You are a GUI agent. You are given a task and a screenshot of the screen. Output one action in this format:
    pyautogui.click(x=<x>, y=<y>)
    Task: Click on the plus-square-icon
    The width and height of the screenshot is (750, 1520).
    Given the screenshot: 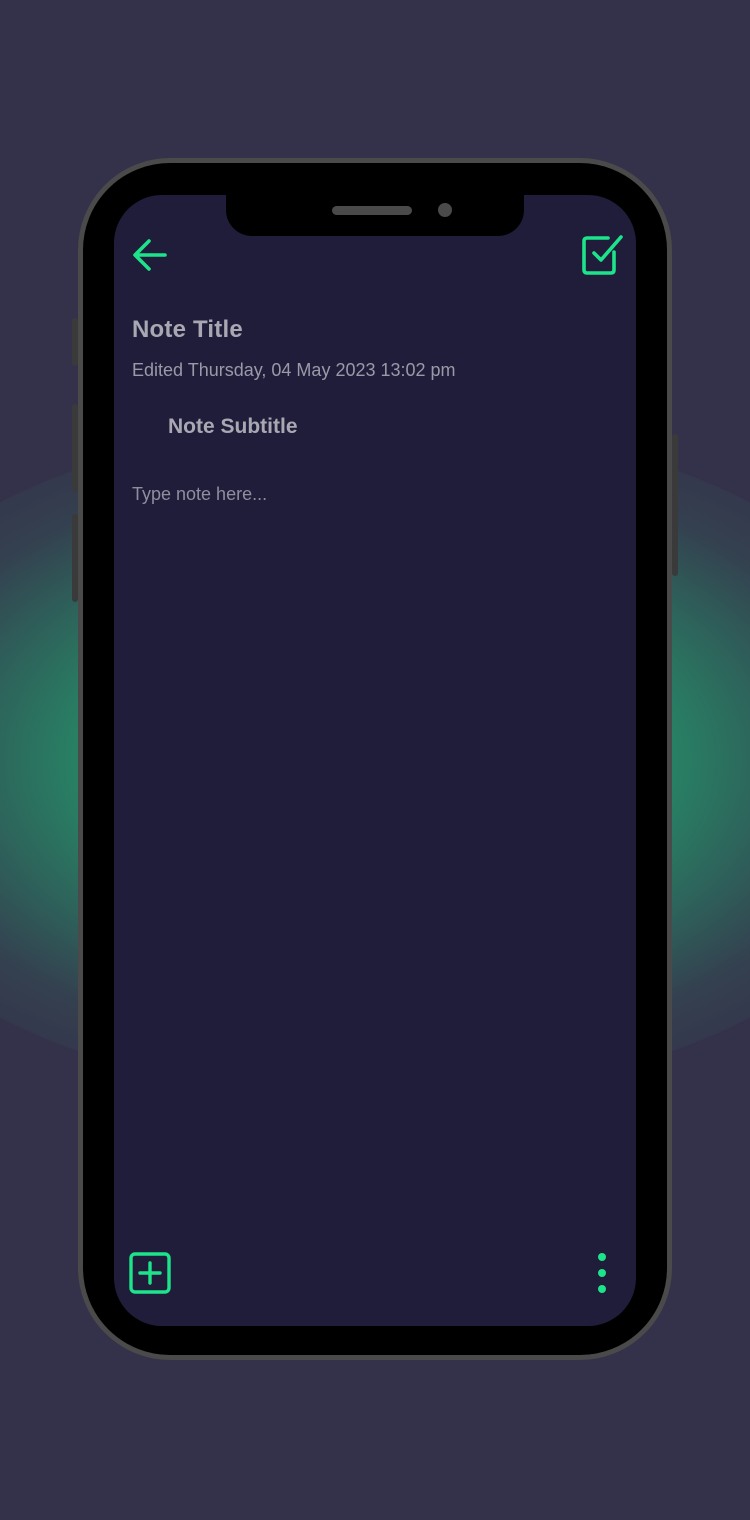 What is the action you would take?
    pyautogui.click(x=150, y=1273)
    